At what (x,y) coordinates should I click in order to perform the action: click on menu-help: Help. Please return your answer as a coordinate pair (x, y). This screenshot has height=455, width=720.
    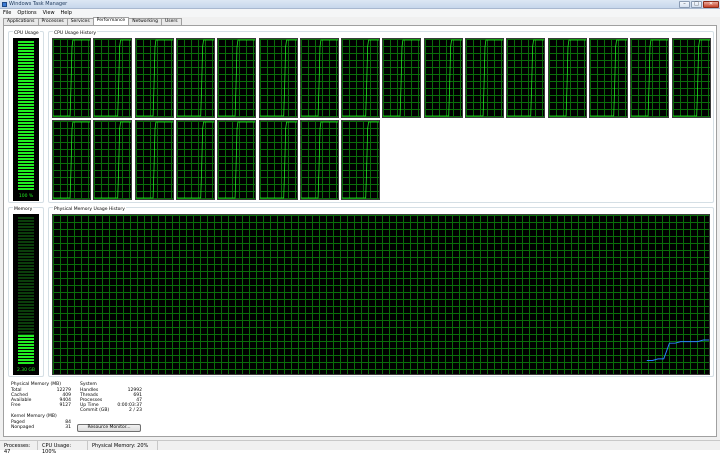
    Looking at the image, I should click on (66, 13).